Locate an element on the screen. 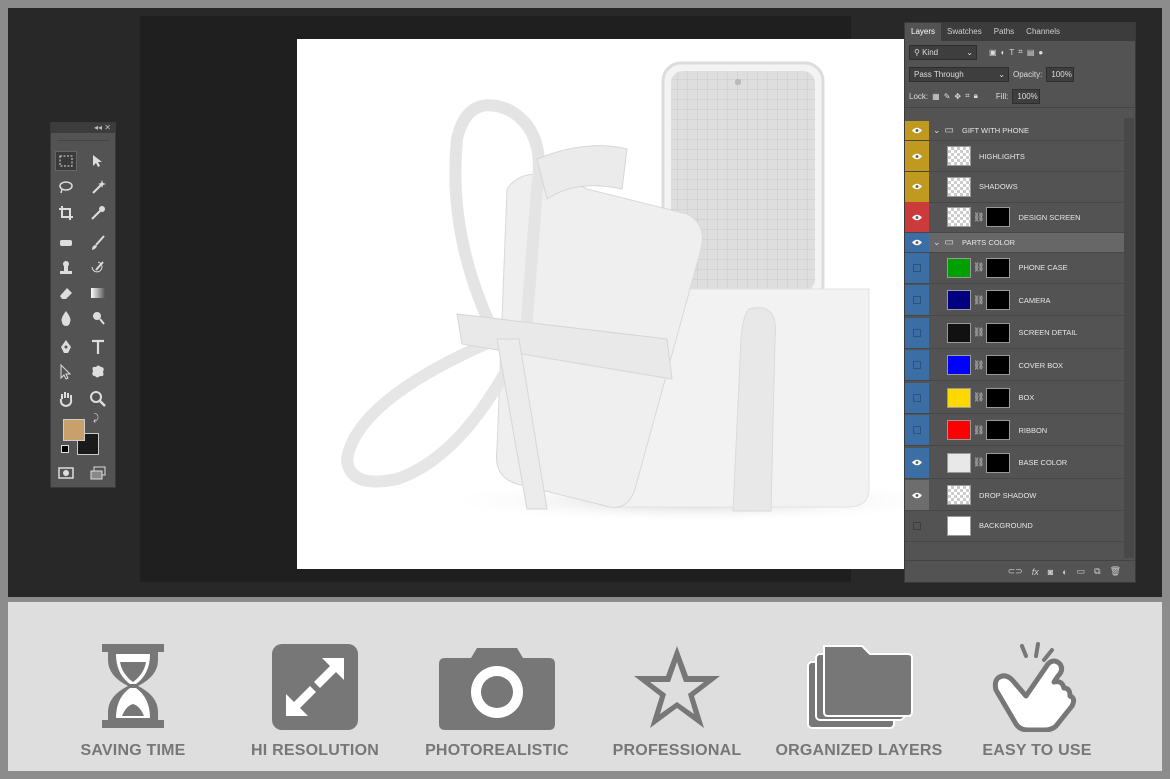 This screenshot has width=1170, height=779. layer-row: ⛓︎ CAMERA is located at coordinates (1015, 300).